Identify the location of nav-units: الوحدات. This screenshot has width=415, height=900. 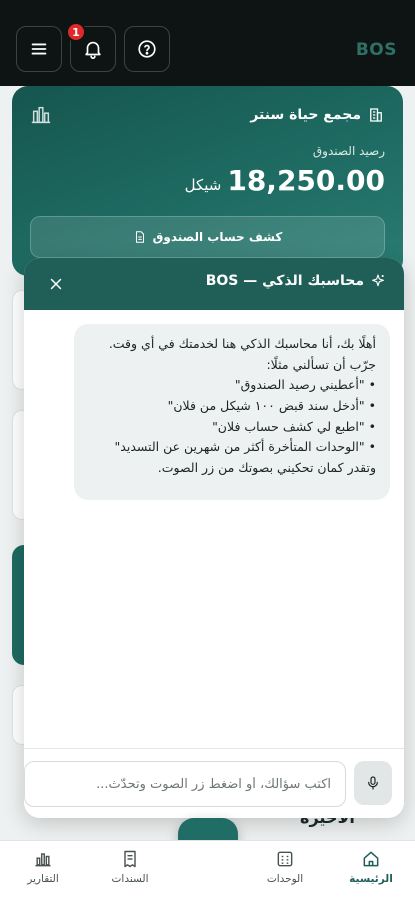
(285, 867).